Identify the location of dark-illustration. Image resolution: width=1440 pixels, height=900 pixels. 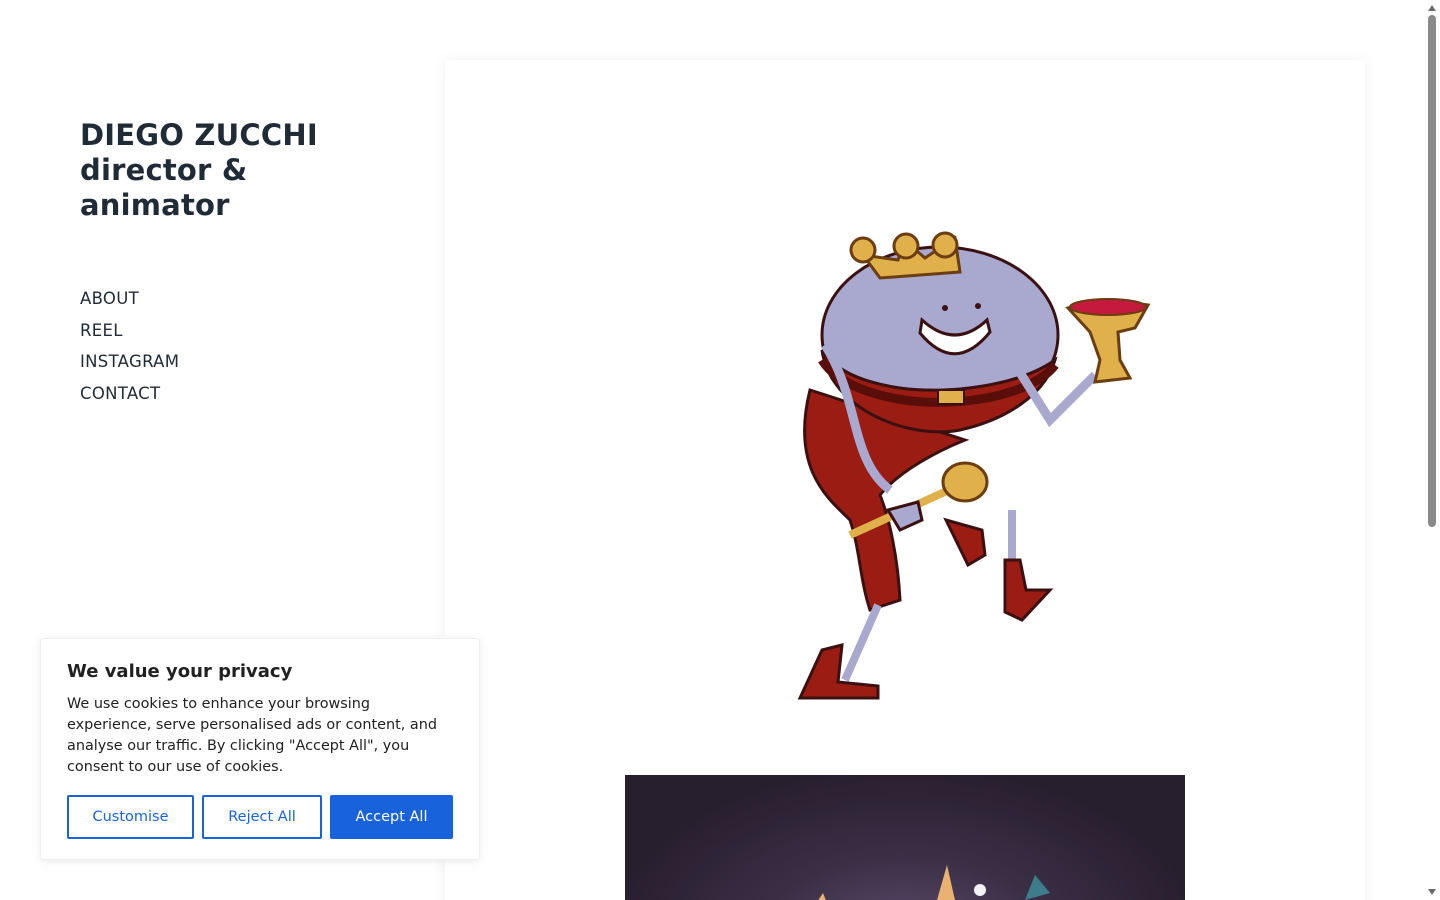
(905, 837).